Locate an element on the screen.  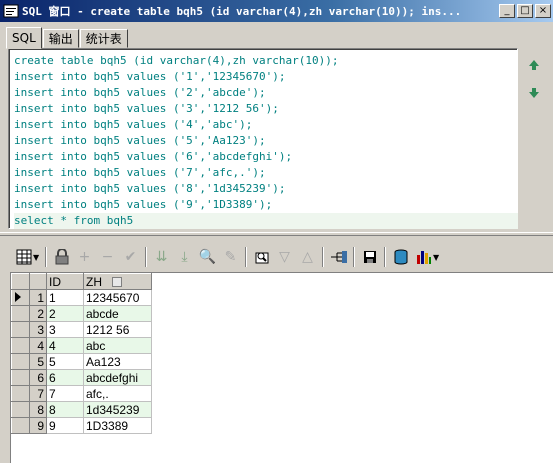
result-toolbar: ▼ + − ✔ ⇊ ⤓ 🔍 ✎ ▽ △ ▼ is located at coordinates (227, 257).